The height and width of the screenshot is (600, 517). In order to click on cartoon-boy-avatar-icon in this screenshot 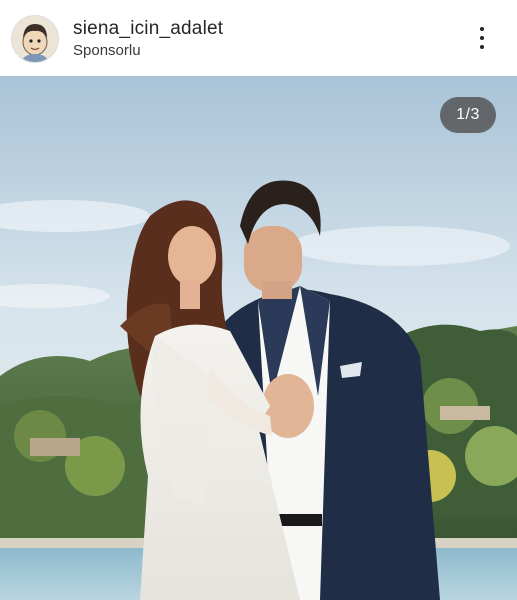, I will do `click(35, 39)`.